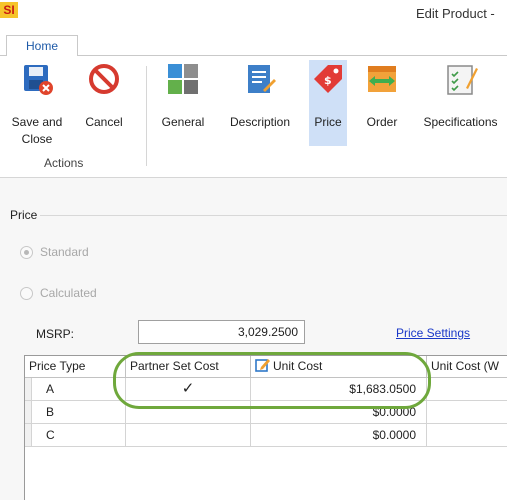 The width and height of the screenshot is (507, 500). Describe the element at coordinates (64, 252) in the screenshot. I see `radio-standard-label: Standard` at that location.